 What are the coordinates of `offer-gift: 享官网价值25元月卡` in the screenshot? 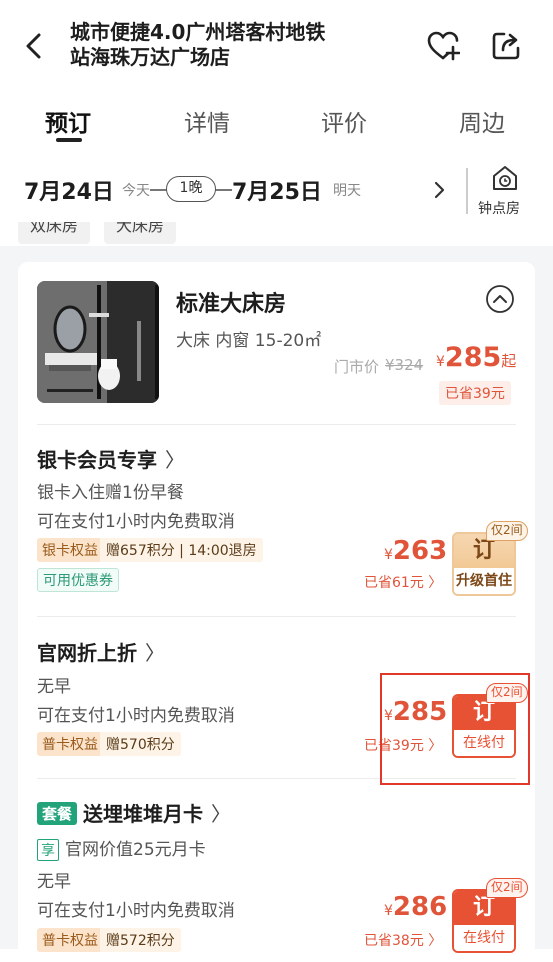 It's located at (121, 848).